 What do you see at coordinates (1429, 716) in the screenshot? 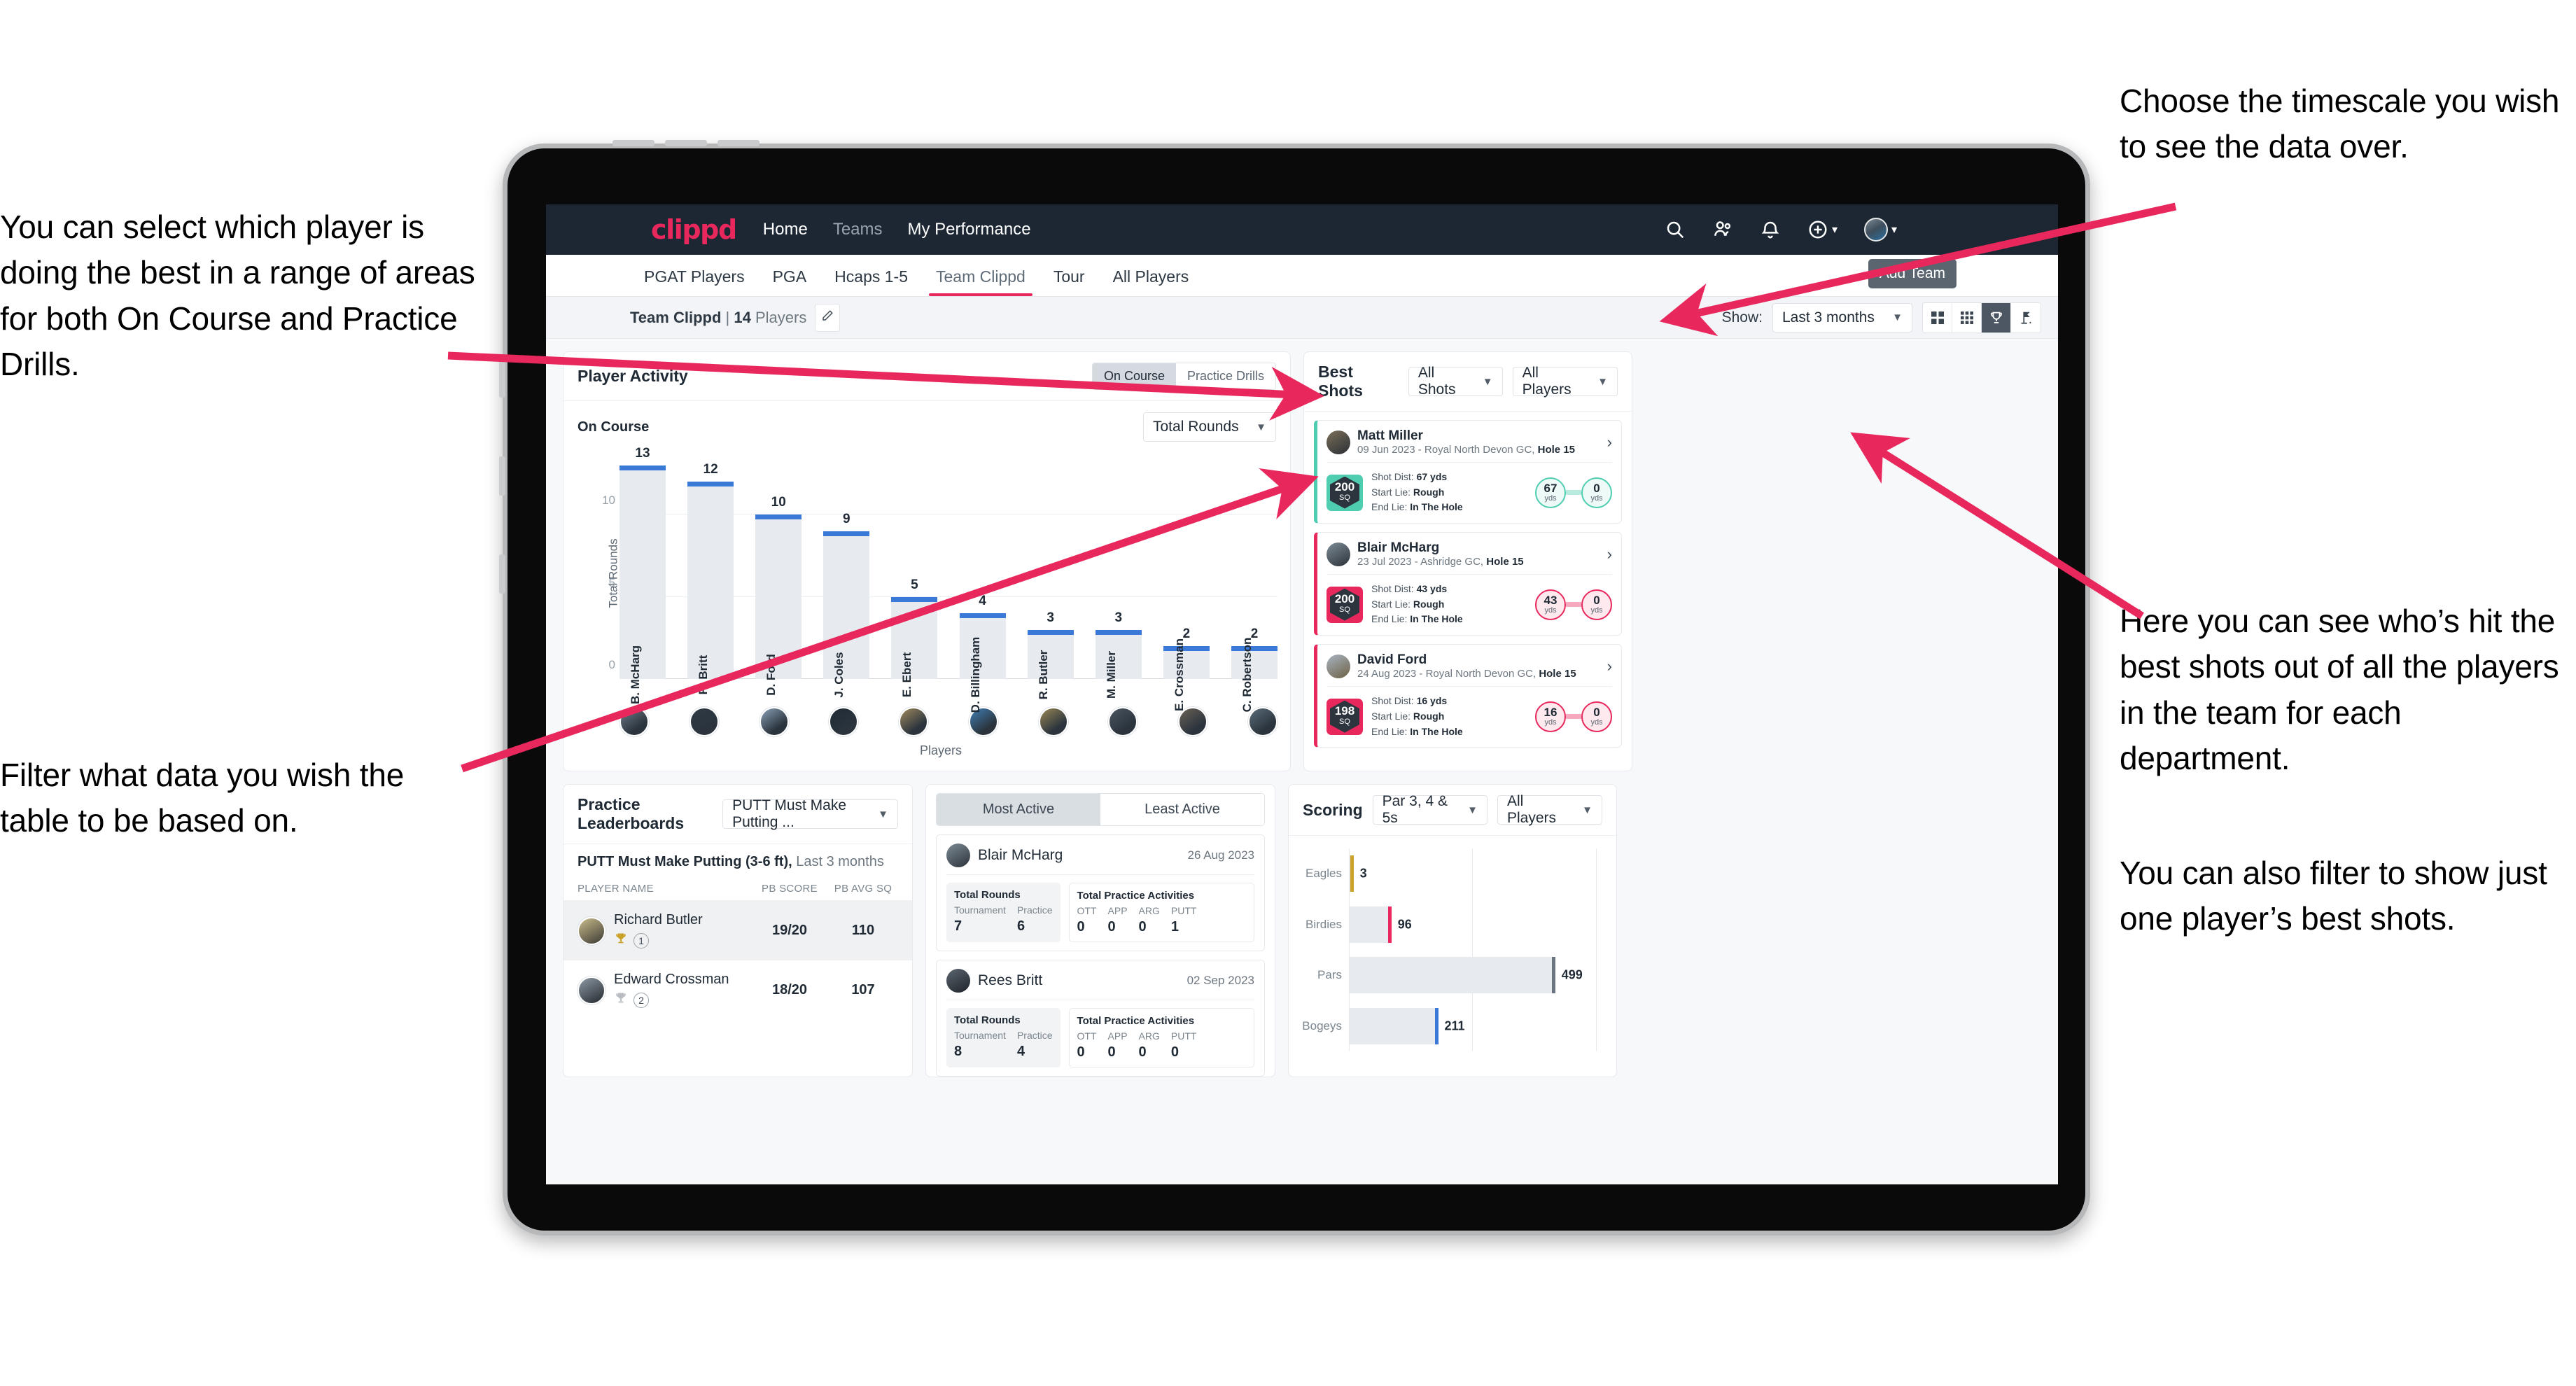
I see `start-lie-value: Rough` at bounding box center [1429, 716].